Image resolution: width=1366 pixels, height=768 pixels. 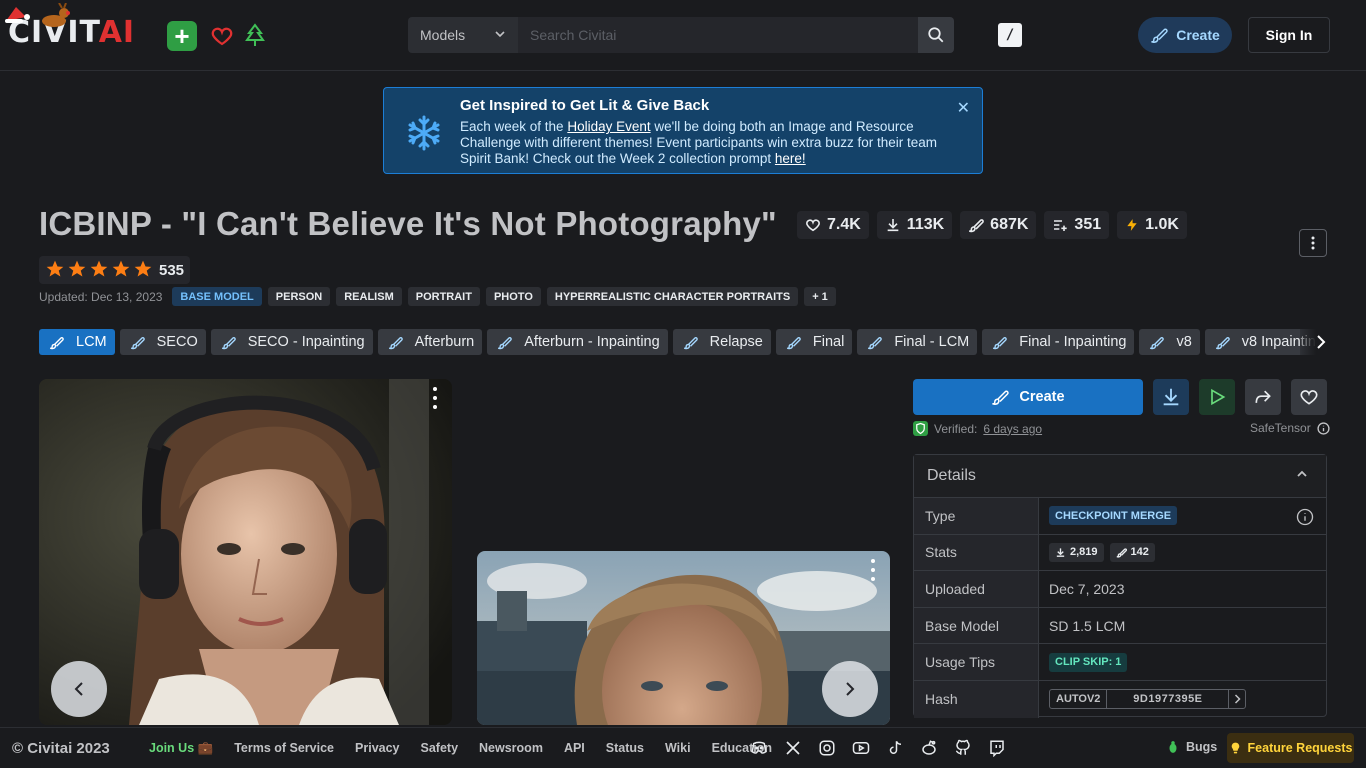 What do you see at coordinates (577, 342) in the screenshot?
I see `version-tab-afterburn-inpainting: Afterburn - Inpainting` at bounding box center [577, 342].